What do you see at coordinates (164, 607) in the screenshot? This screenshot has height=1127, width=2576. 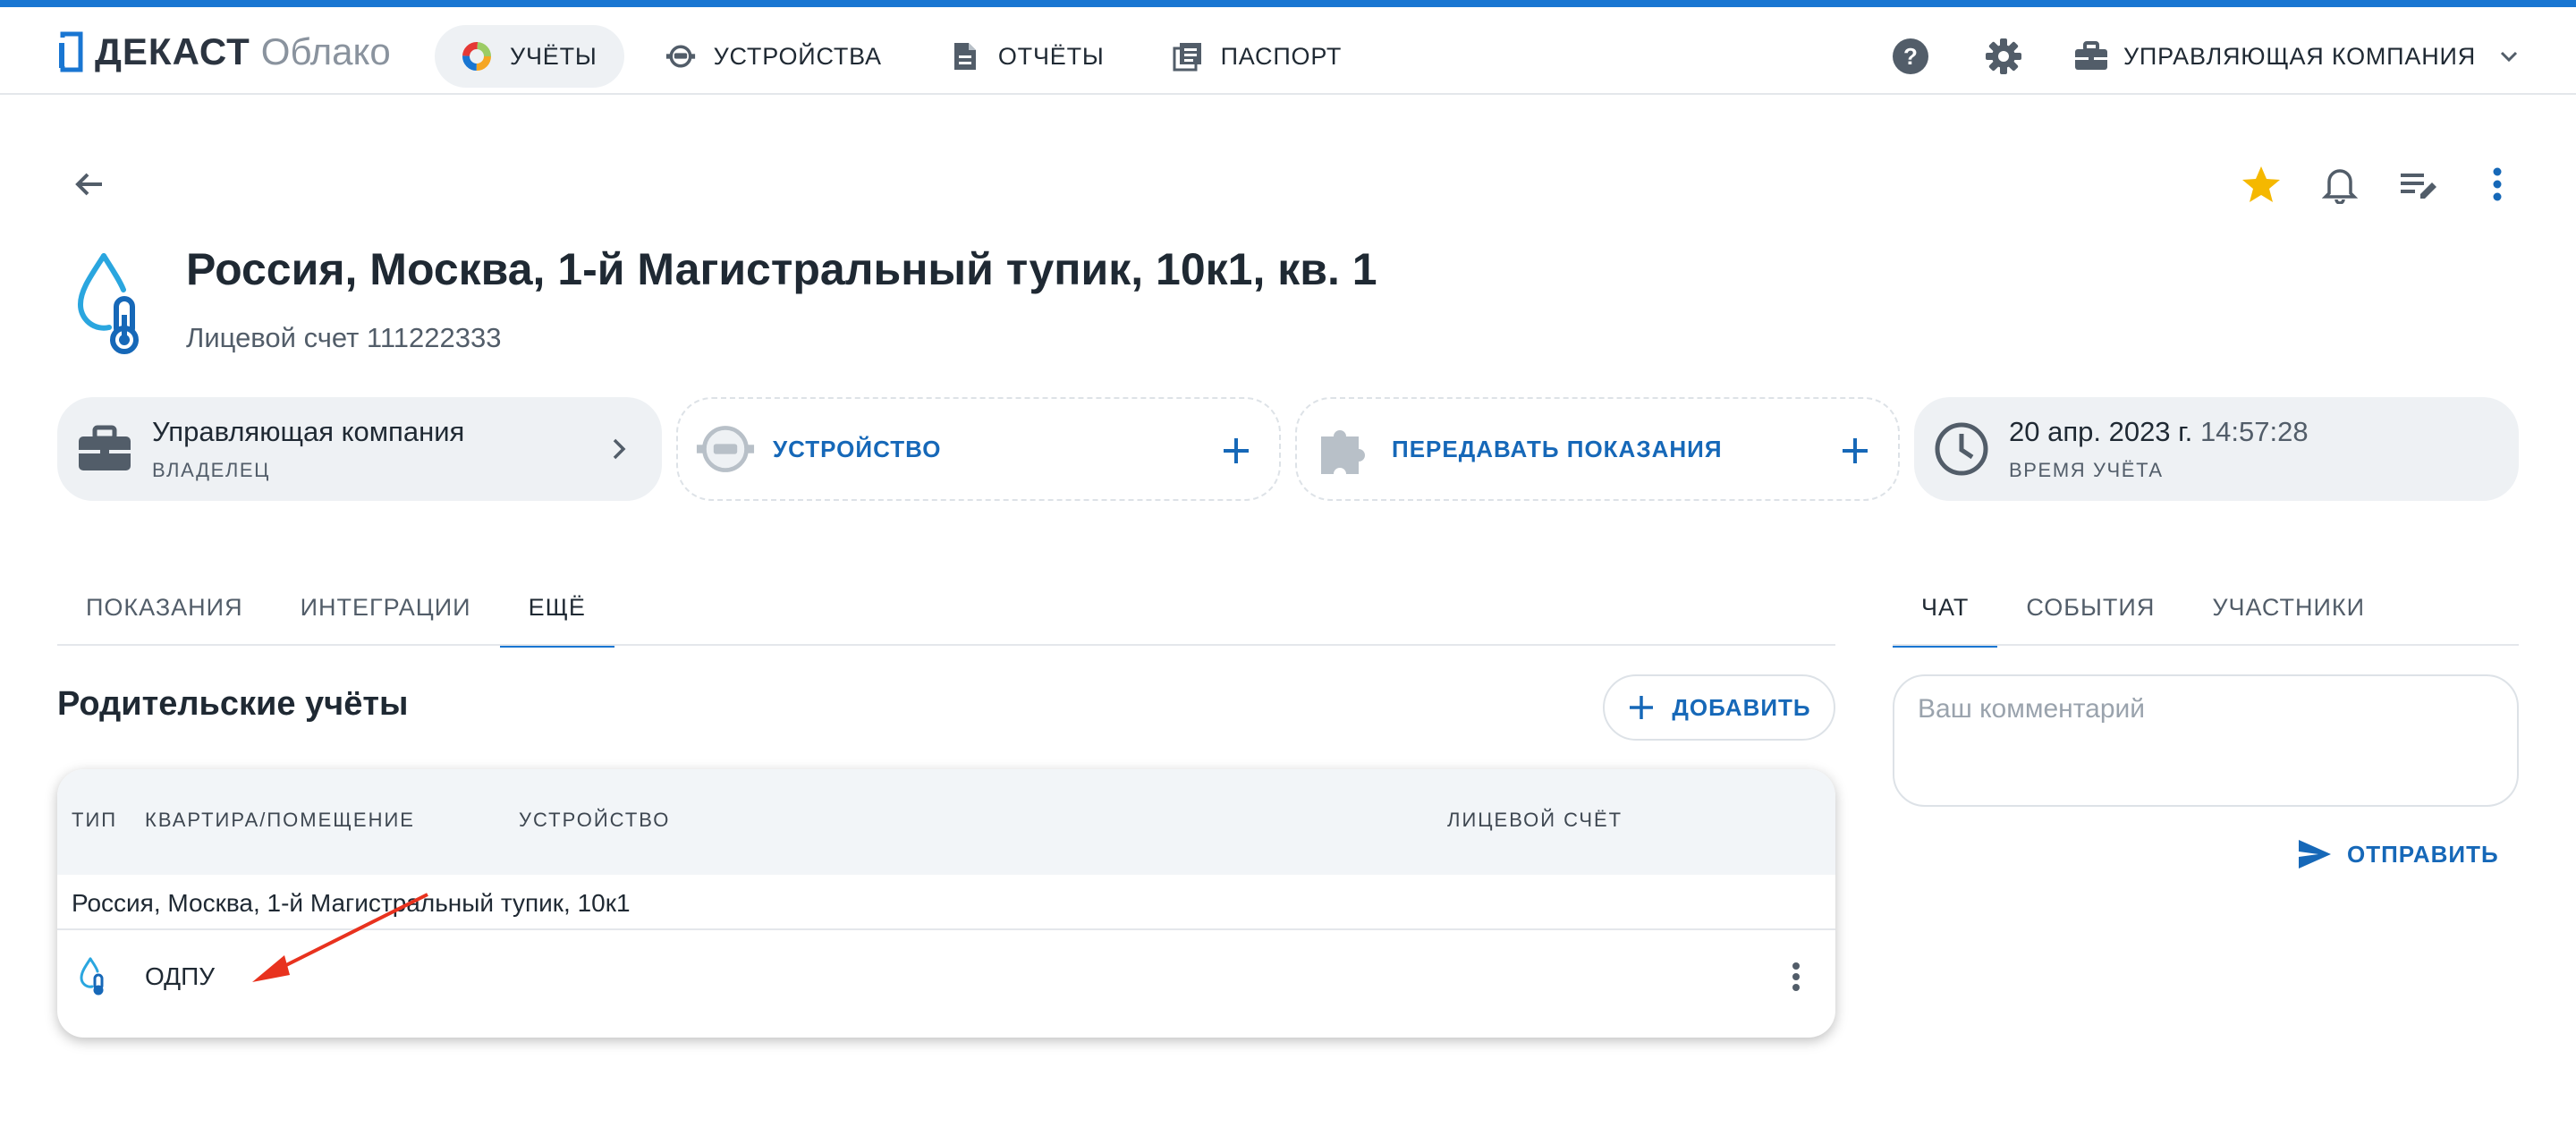 I see `tab-readings: ПОКАЗАНИЯ` at bounding box center [164, 607].